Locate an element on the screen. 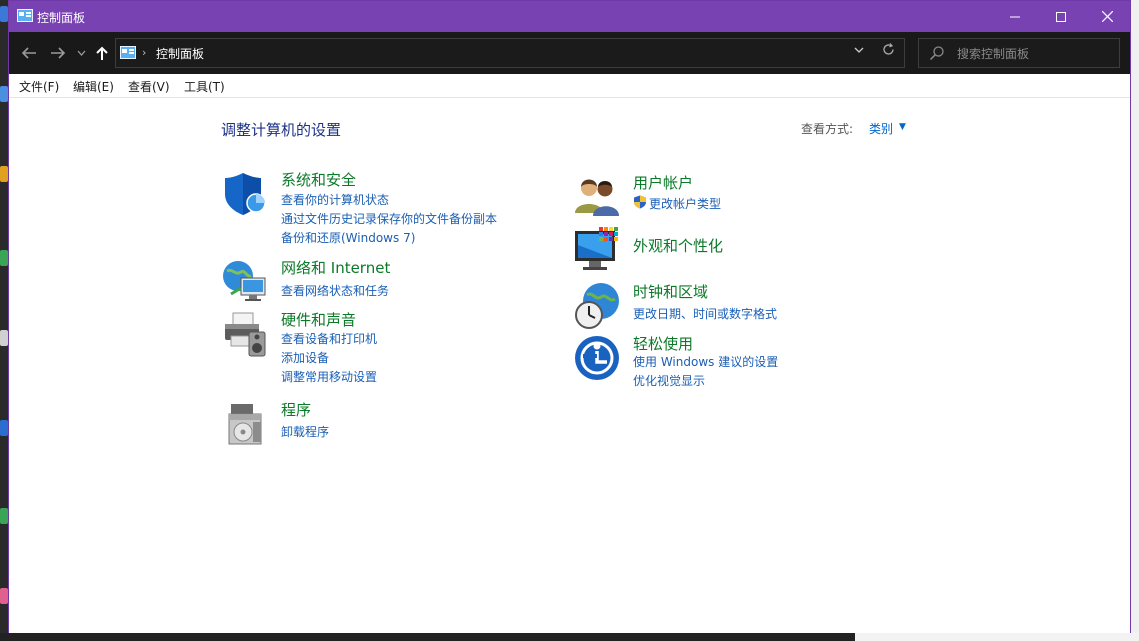 The height and width of the screenshot is (641, 1139). close-icon is located at coordinates (1107, 16).